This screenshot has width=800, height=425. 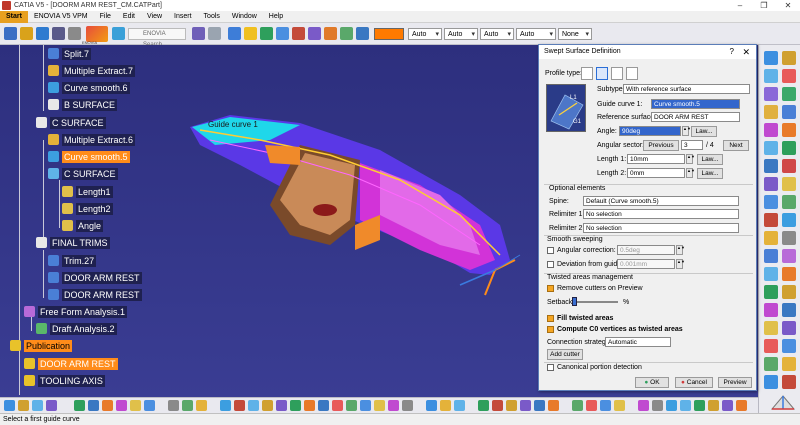 I want to click on snap-icon, so click(x=577, y=405).